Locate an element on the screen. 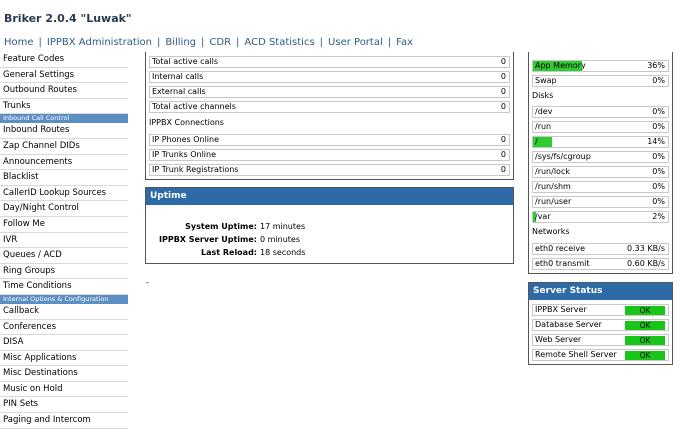 This screenshot has width=690, height=435. sidebar-item-general-settings: General Settings is located at coordinates (64, 75).